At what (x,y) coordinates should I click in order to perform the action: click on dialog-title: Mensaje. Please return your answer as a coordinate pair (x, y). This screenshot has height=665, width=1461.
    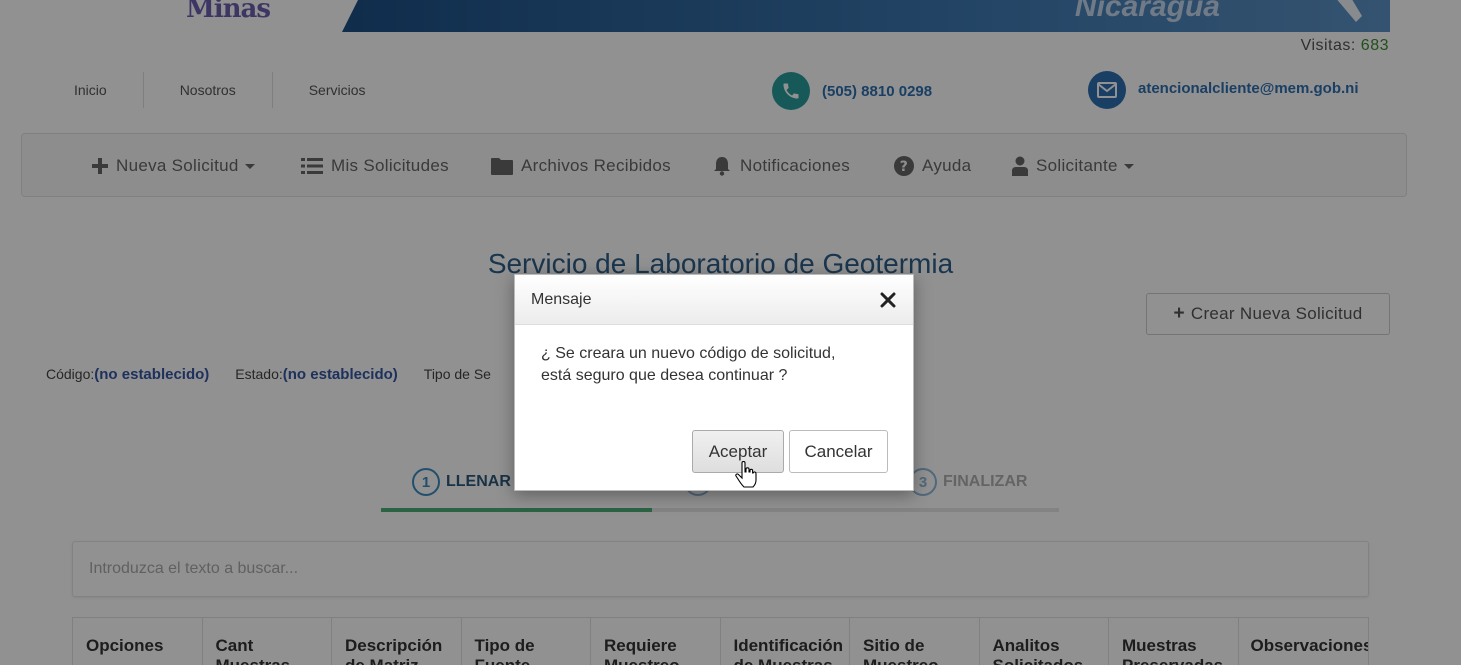
    Looking at the image, I should click on (561, 299).